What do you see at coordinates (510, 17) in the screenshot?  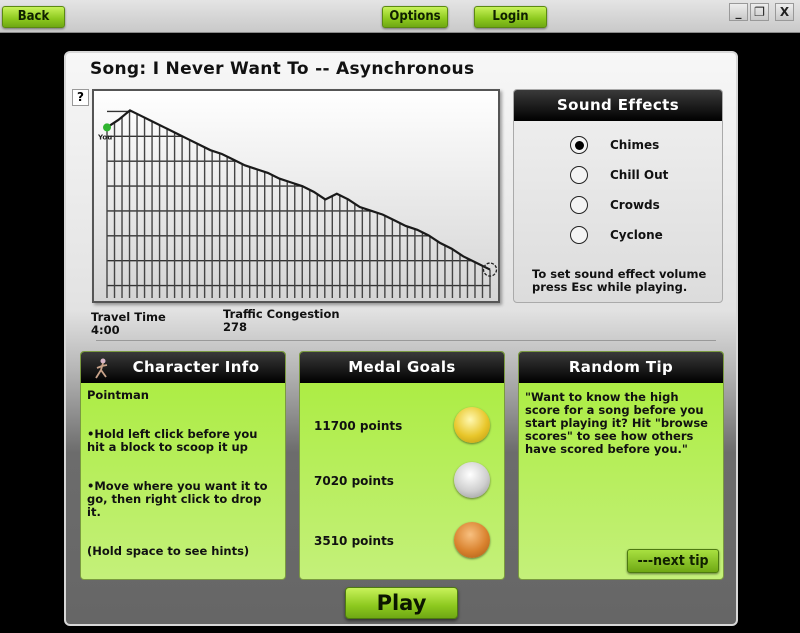 I see `login-button: Login` at bounding box center [510, 17].